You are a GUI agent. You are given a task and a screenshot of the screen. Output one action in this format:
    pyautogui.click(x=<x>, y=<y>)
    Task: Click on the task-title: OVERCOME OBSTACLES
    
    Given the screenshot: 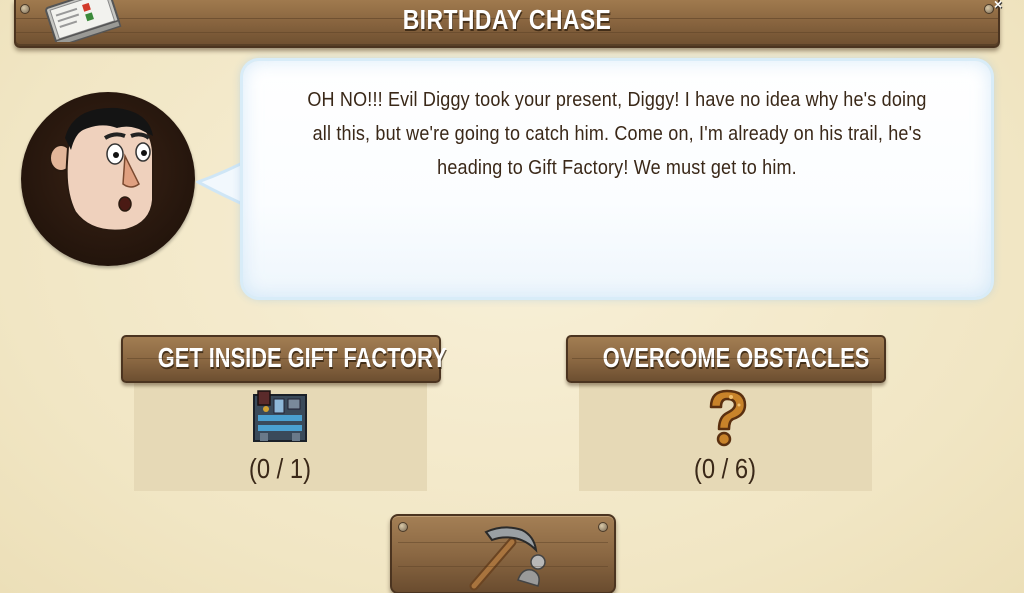 What is the action you would take?
    pyautogui.click(x=736, y=357)
    